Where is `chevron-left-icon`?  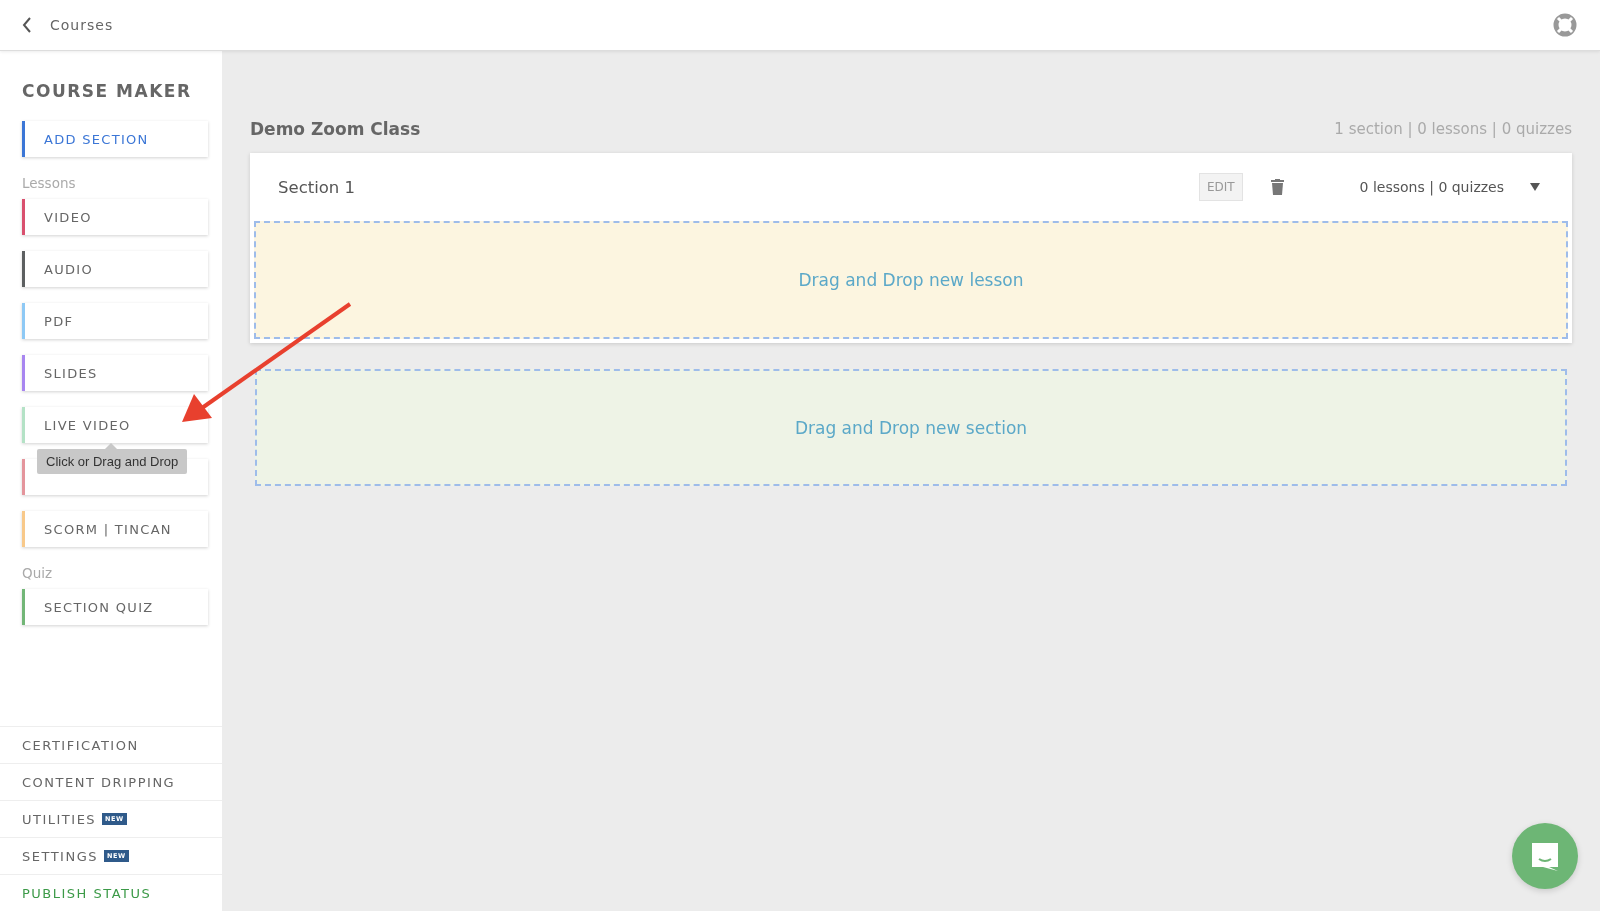 chevron-left-icon is located at coordinates (27, 25).